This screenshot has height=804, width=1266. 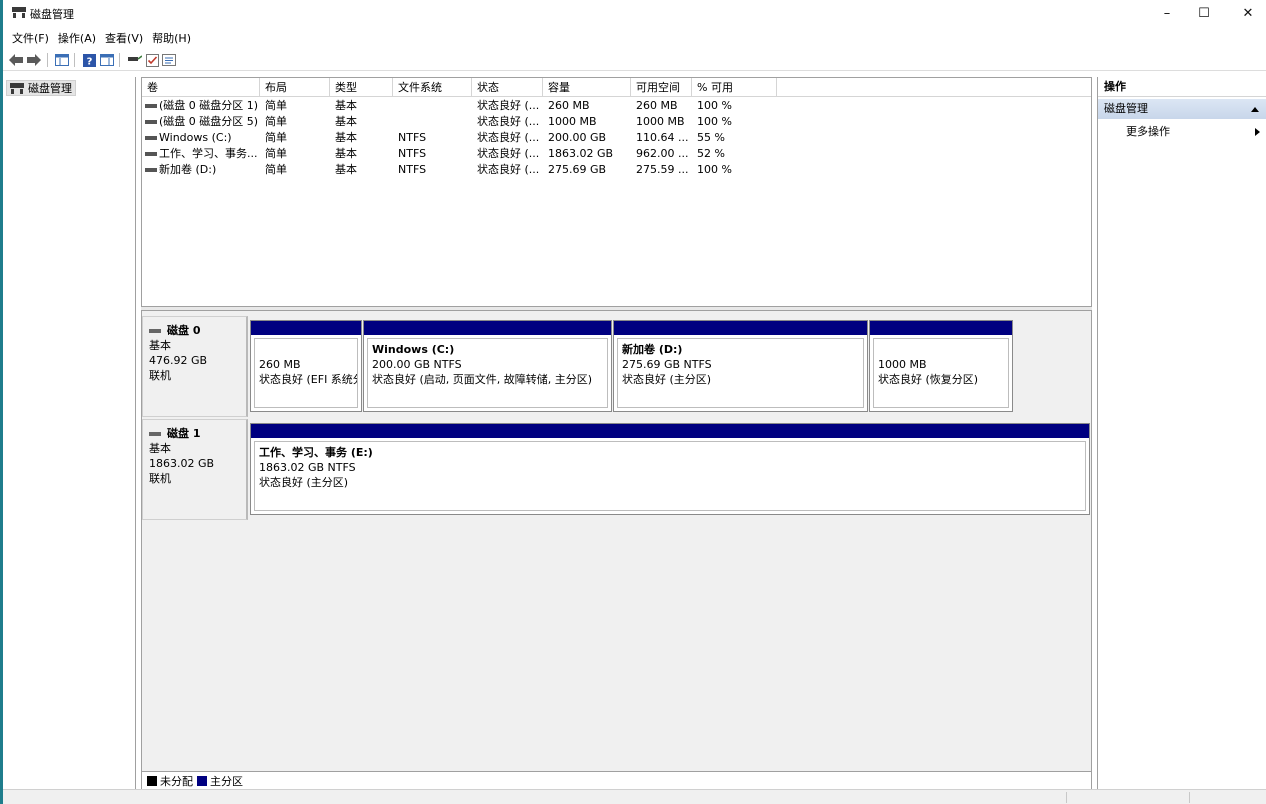 What do you see at coordinates (135, 60) in the screenshot?
I see `connect-drive-icon` at bounding box center [135, 60].